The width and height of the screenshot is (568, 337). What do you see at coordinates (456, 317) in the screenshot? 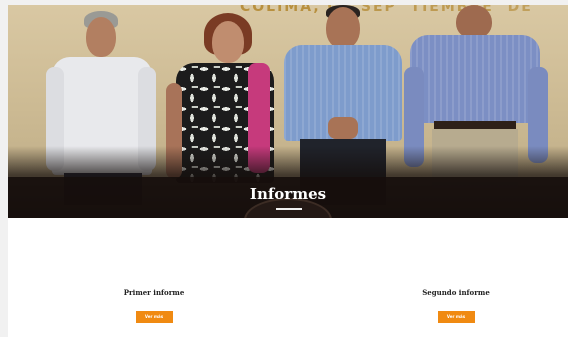
I see `ver-mas-button-2: Ver más` at bounding box center [456, 317].